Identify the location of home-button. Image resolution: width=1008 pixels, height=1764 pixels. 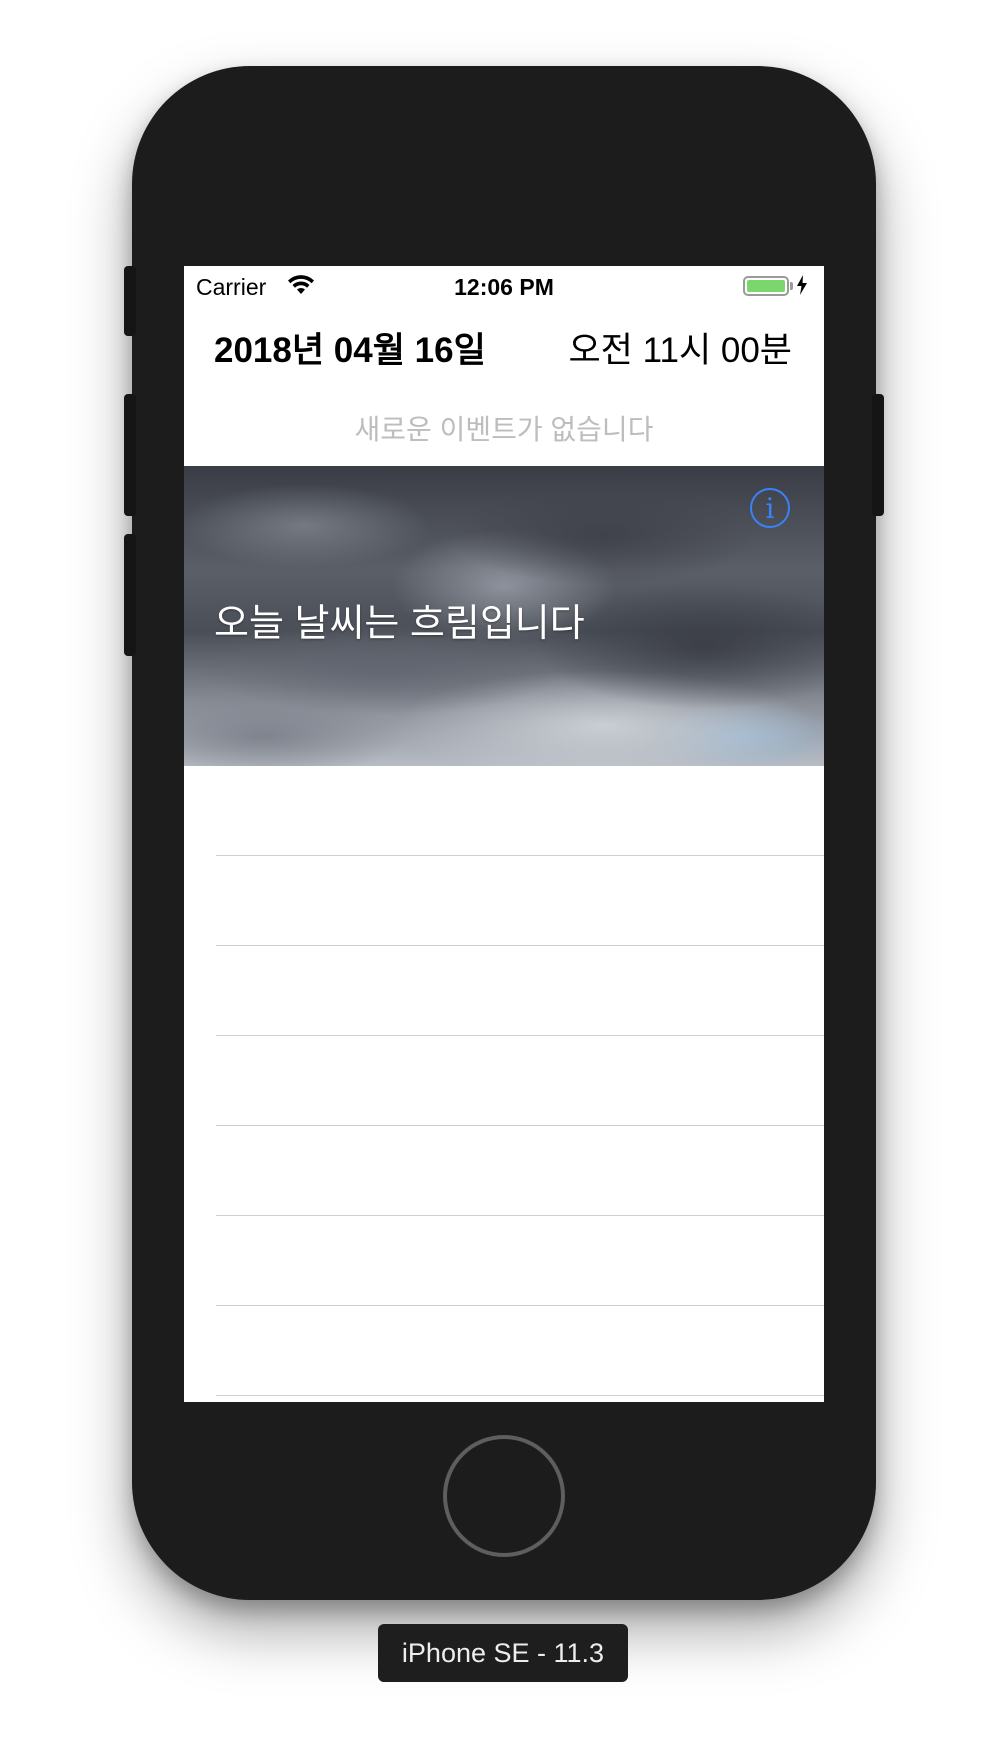
(504, 1496).